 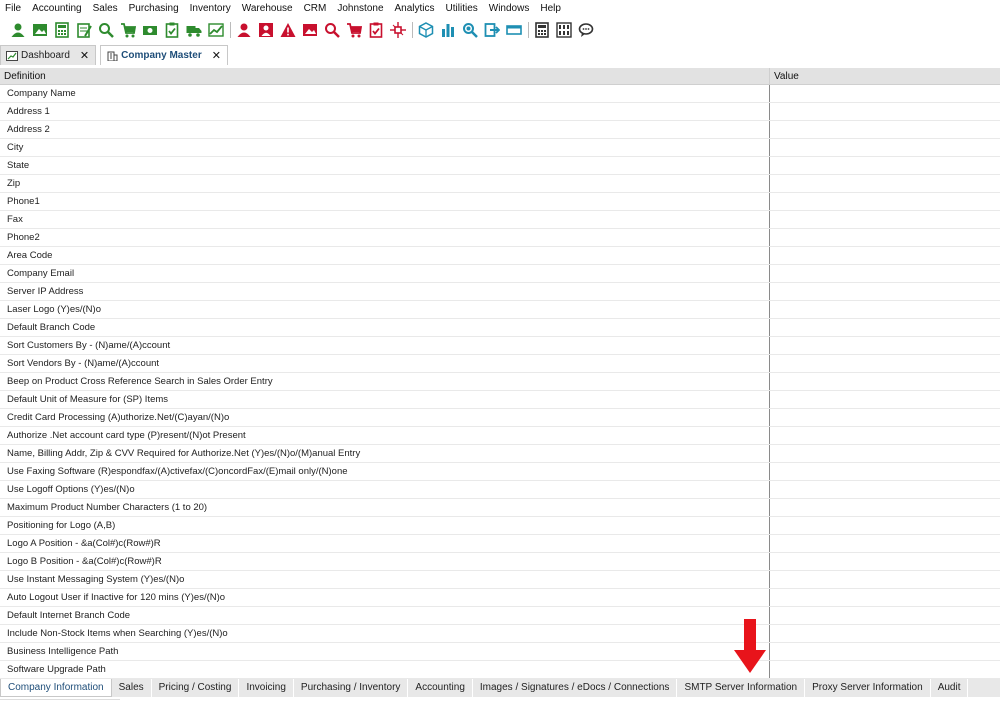 What do you see at coordinates (500, 490) in the screenshot?
I see `table-row: Use Logoff Options (Y)es/(N)o` at bounding box center [500, 490].